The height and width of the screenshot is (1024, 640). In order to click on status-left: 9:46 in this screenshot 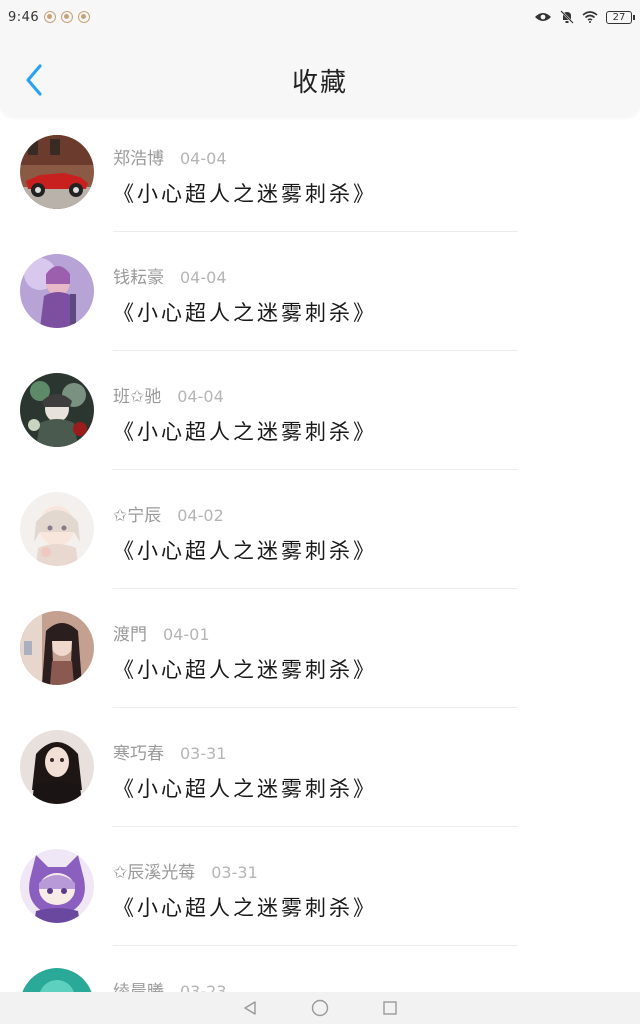, I will do `click(49, 17)`.